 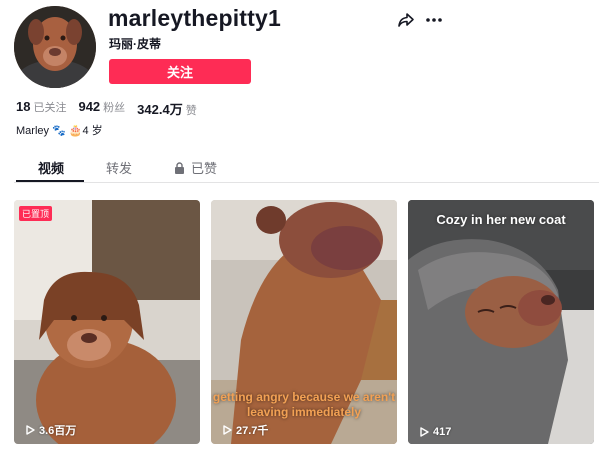 What do you see at coordinates (58, 431) in the screenshot?
I see `view-count-value: 3.6百万` at bounding box center [58, 431].